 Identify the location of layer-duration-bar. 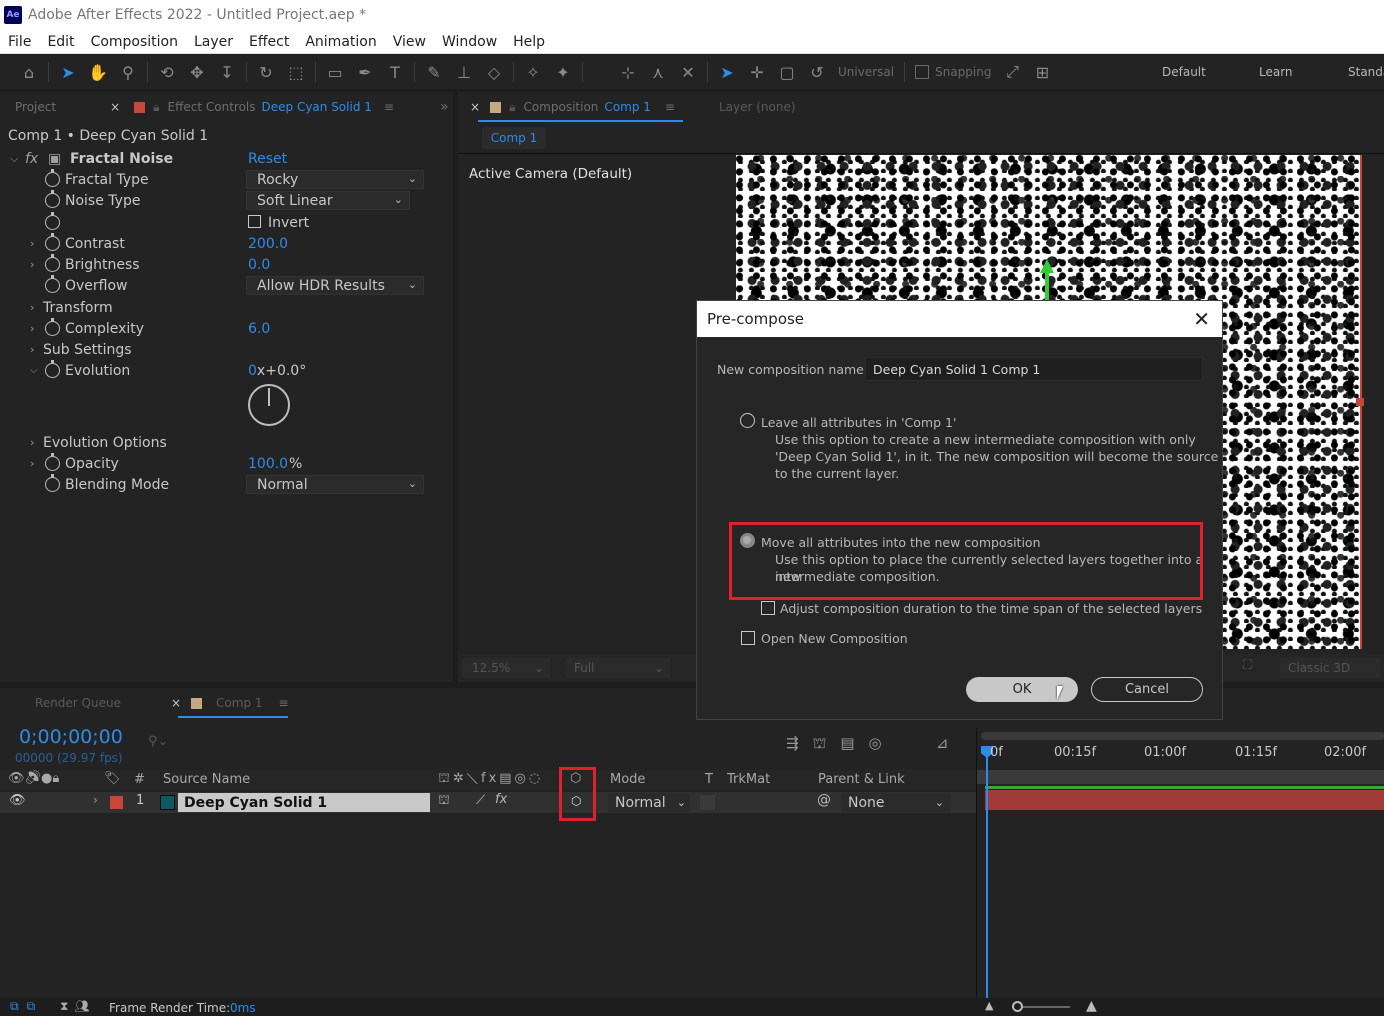
(1184, 800).